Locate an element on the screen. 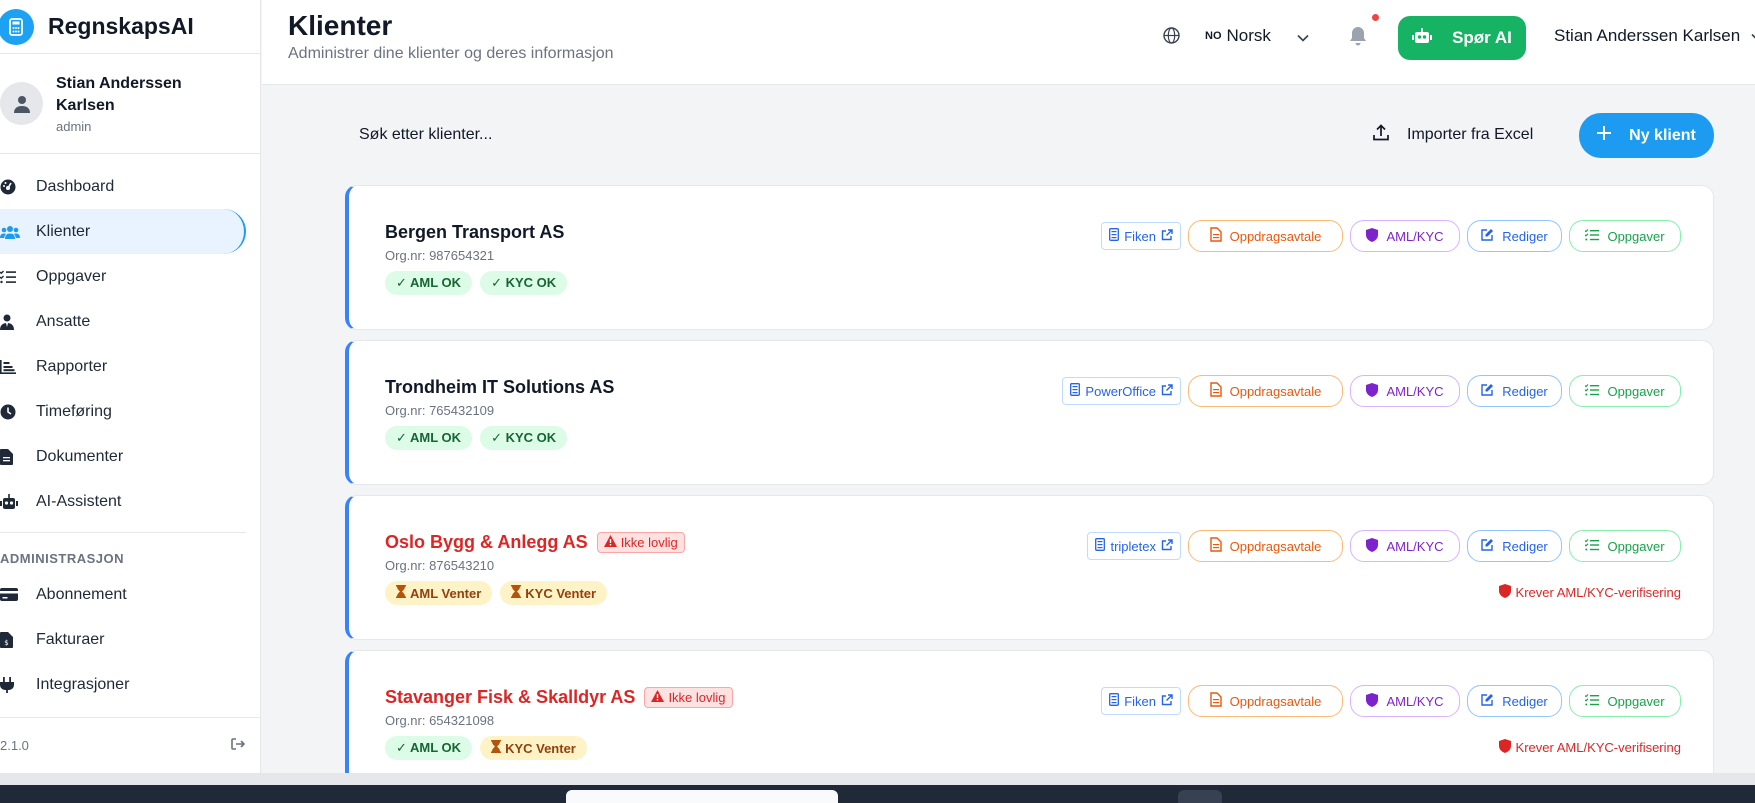 The width and height of the screenshot is (1755, 803). aml-kyc-label: AML/KYC is located at coordinates (1415, 546).